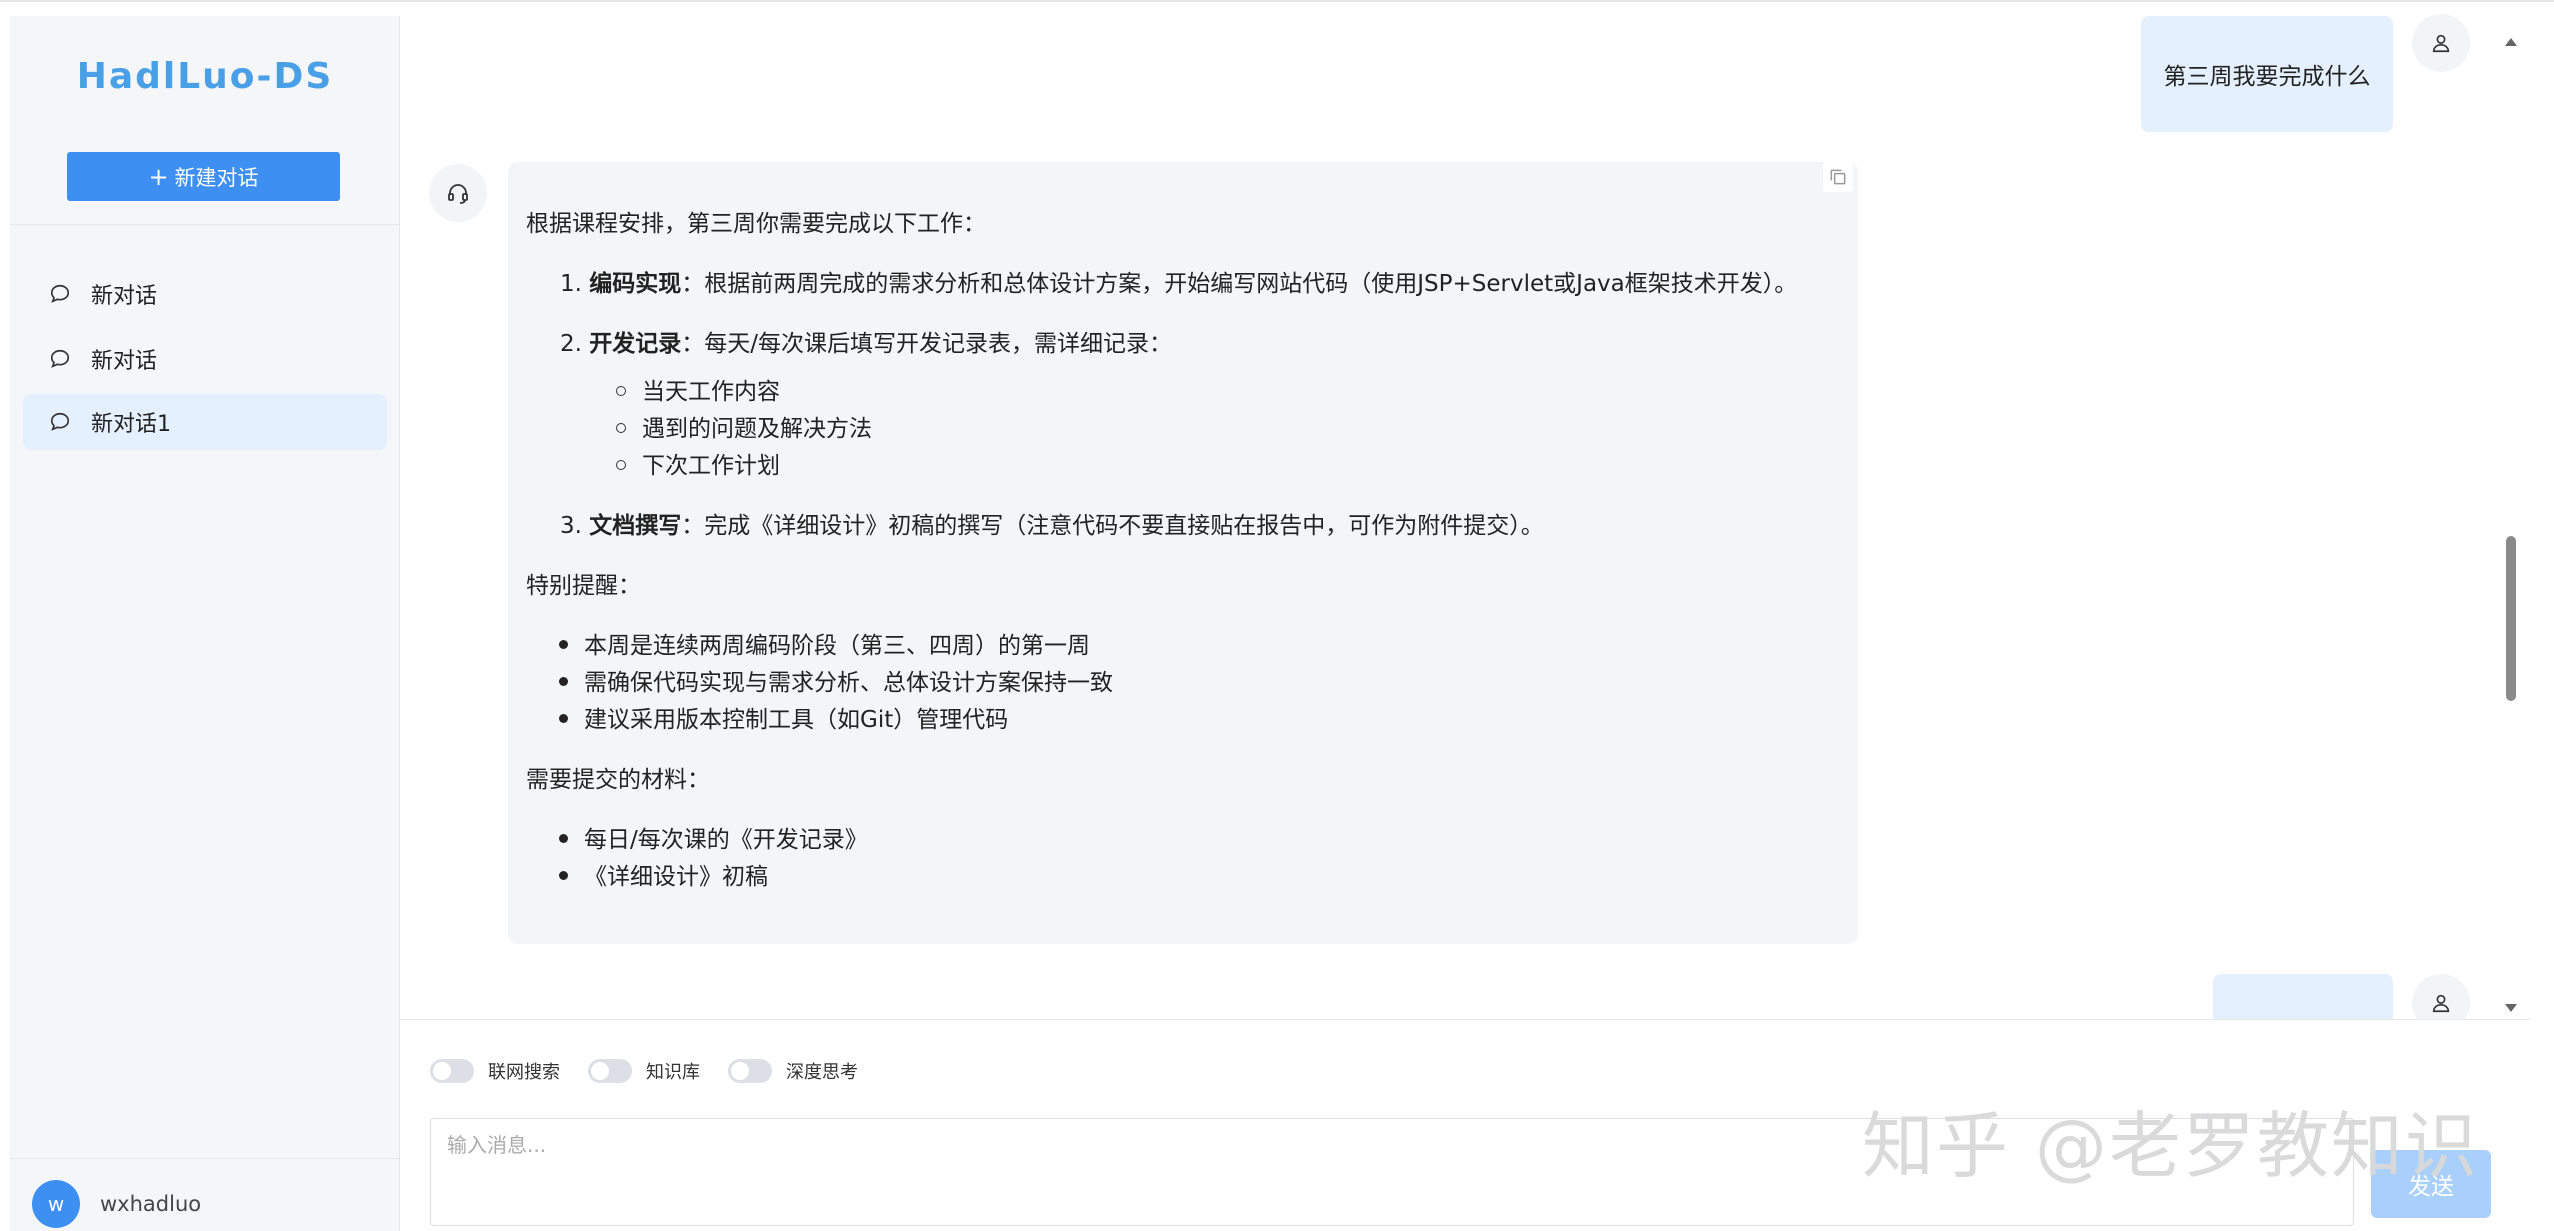 The width and height of the screenshot is (2554, 1231). Describe the element at coordinates (1228, 466) in the screenshot. I see `sub-list-item: 下次工作计划` at that location.